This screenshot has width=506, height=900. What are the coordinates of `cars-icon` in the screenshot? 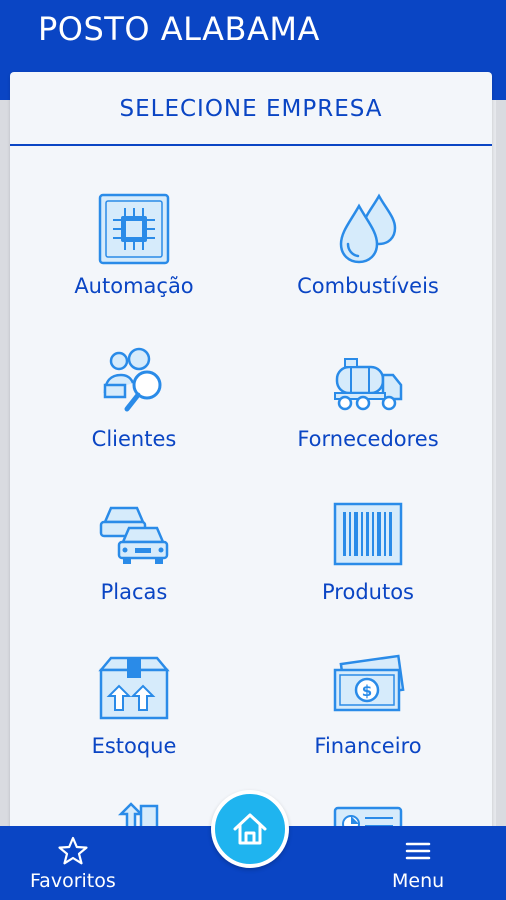 It's located at (134, 535).